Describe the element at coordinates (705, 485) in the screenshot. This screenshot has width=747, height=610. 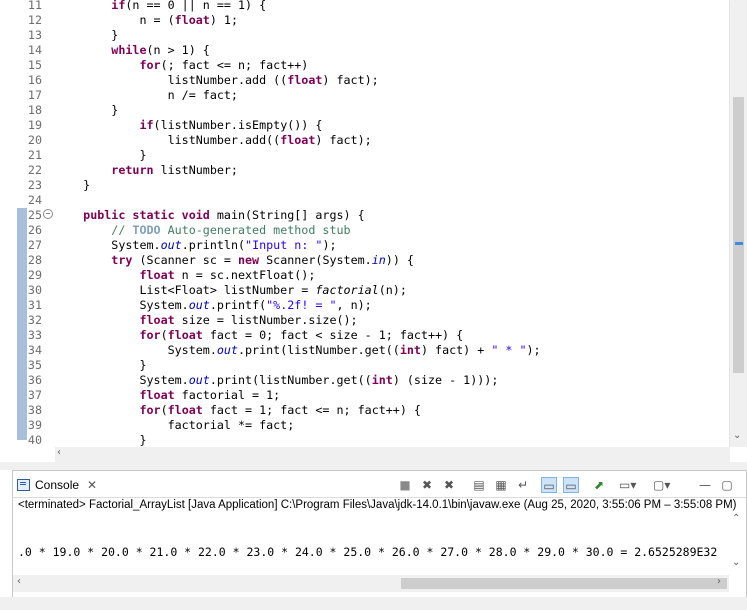
I see `minimize-icon: —` at that location.